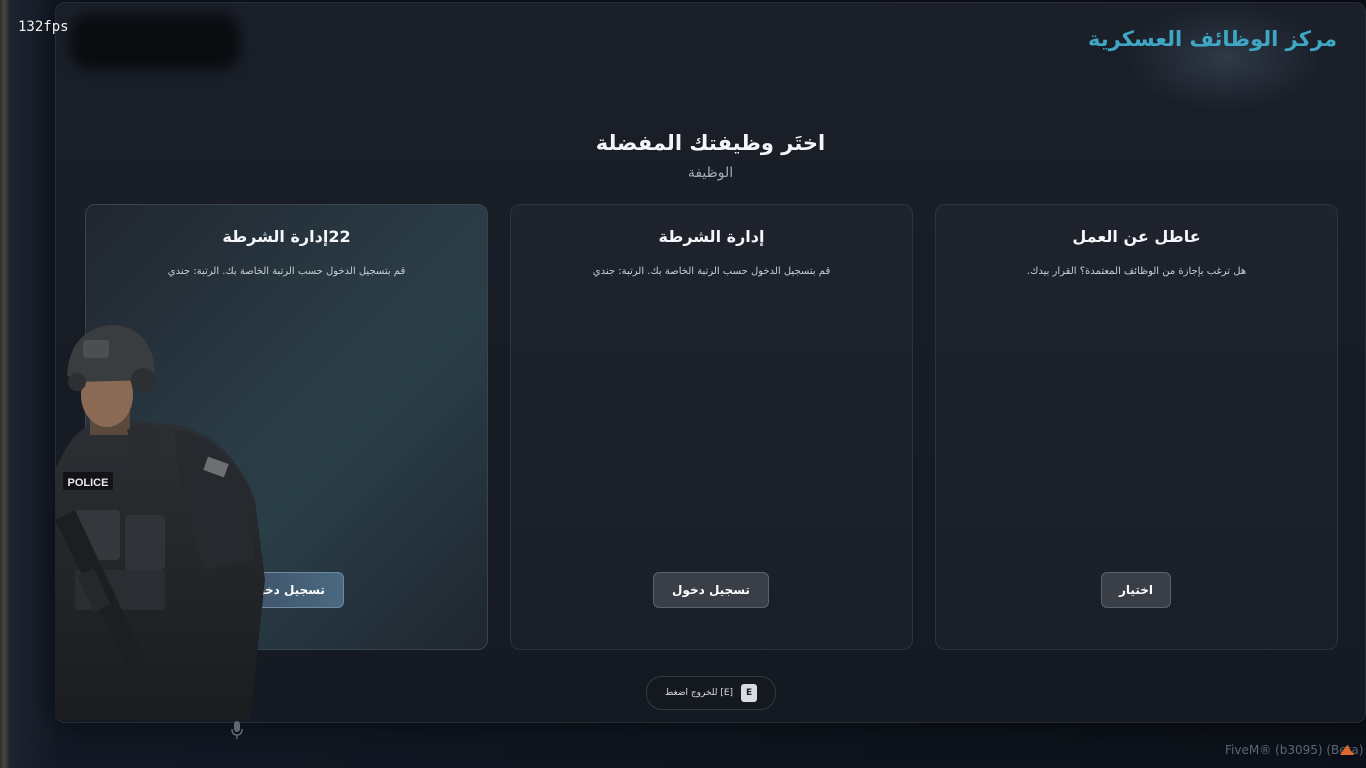 This screenshot has height=768, width=1366. What do you see at coordinates (237, 730) in the screenshot?
I see `microphone-icon` at bounding box center [237, 730].